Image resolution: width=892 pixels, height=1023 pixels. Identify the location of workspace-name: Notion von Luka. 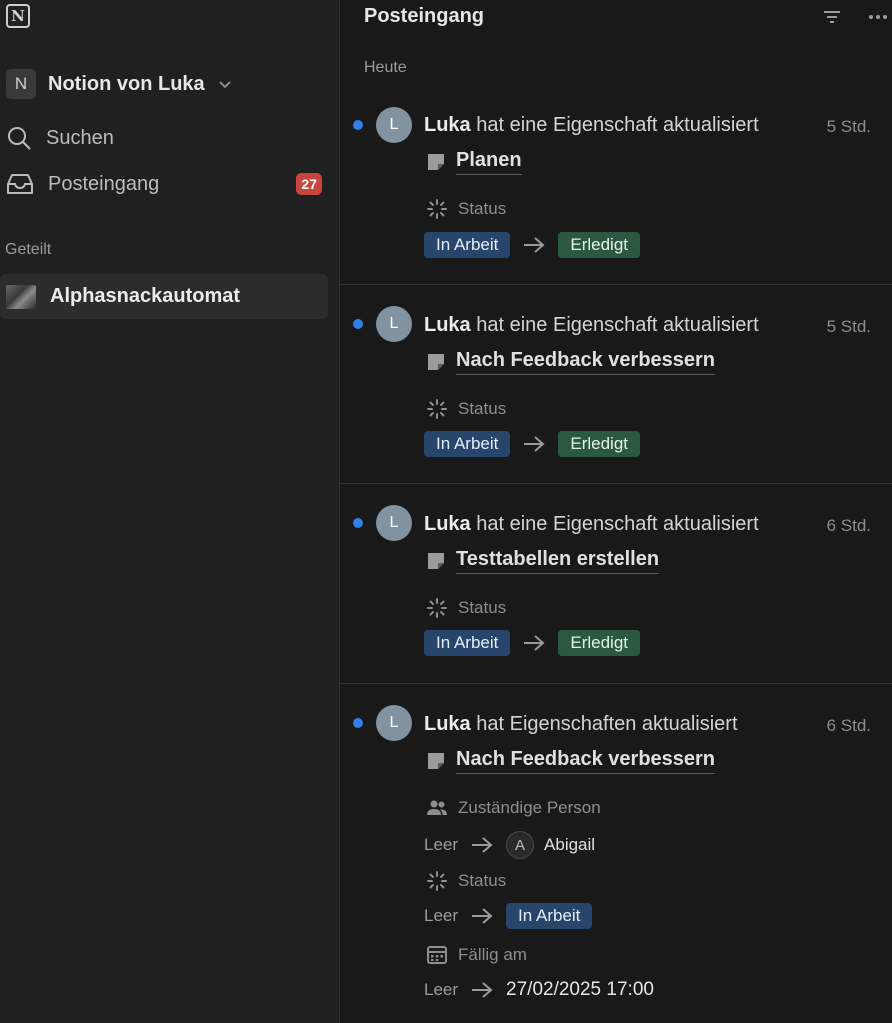
(126, 83).